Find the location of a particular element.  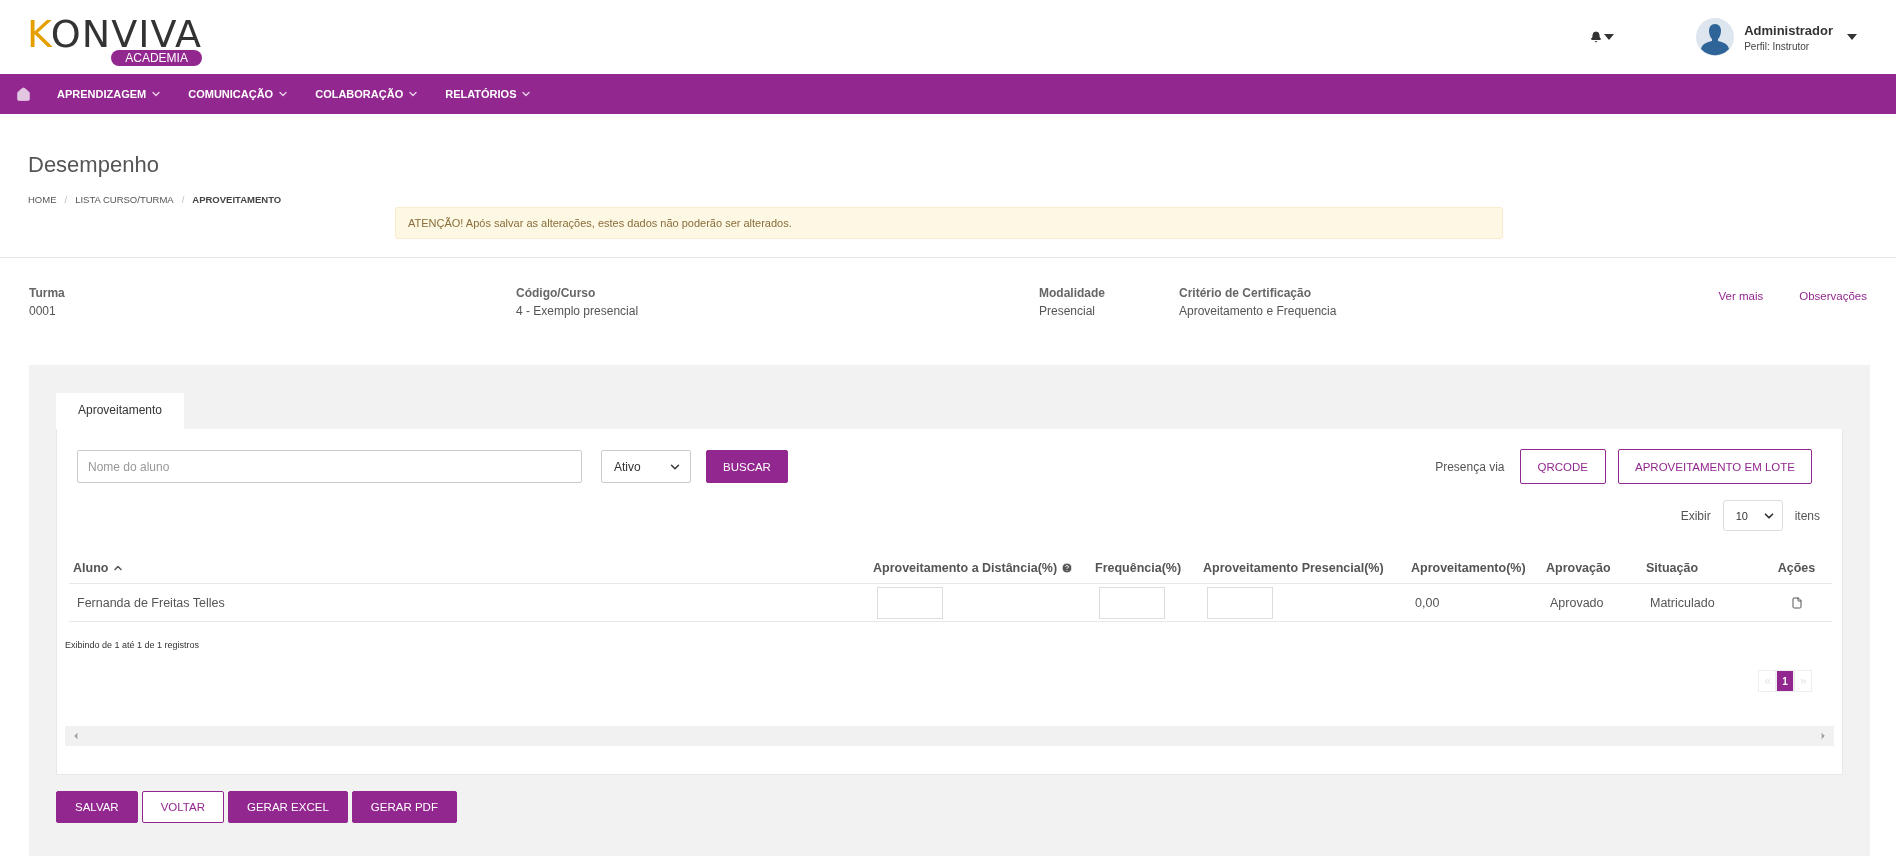

nav-menu-item: RELATÓRIOS is located at coordinates (489, 94).